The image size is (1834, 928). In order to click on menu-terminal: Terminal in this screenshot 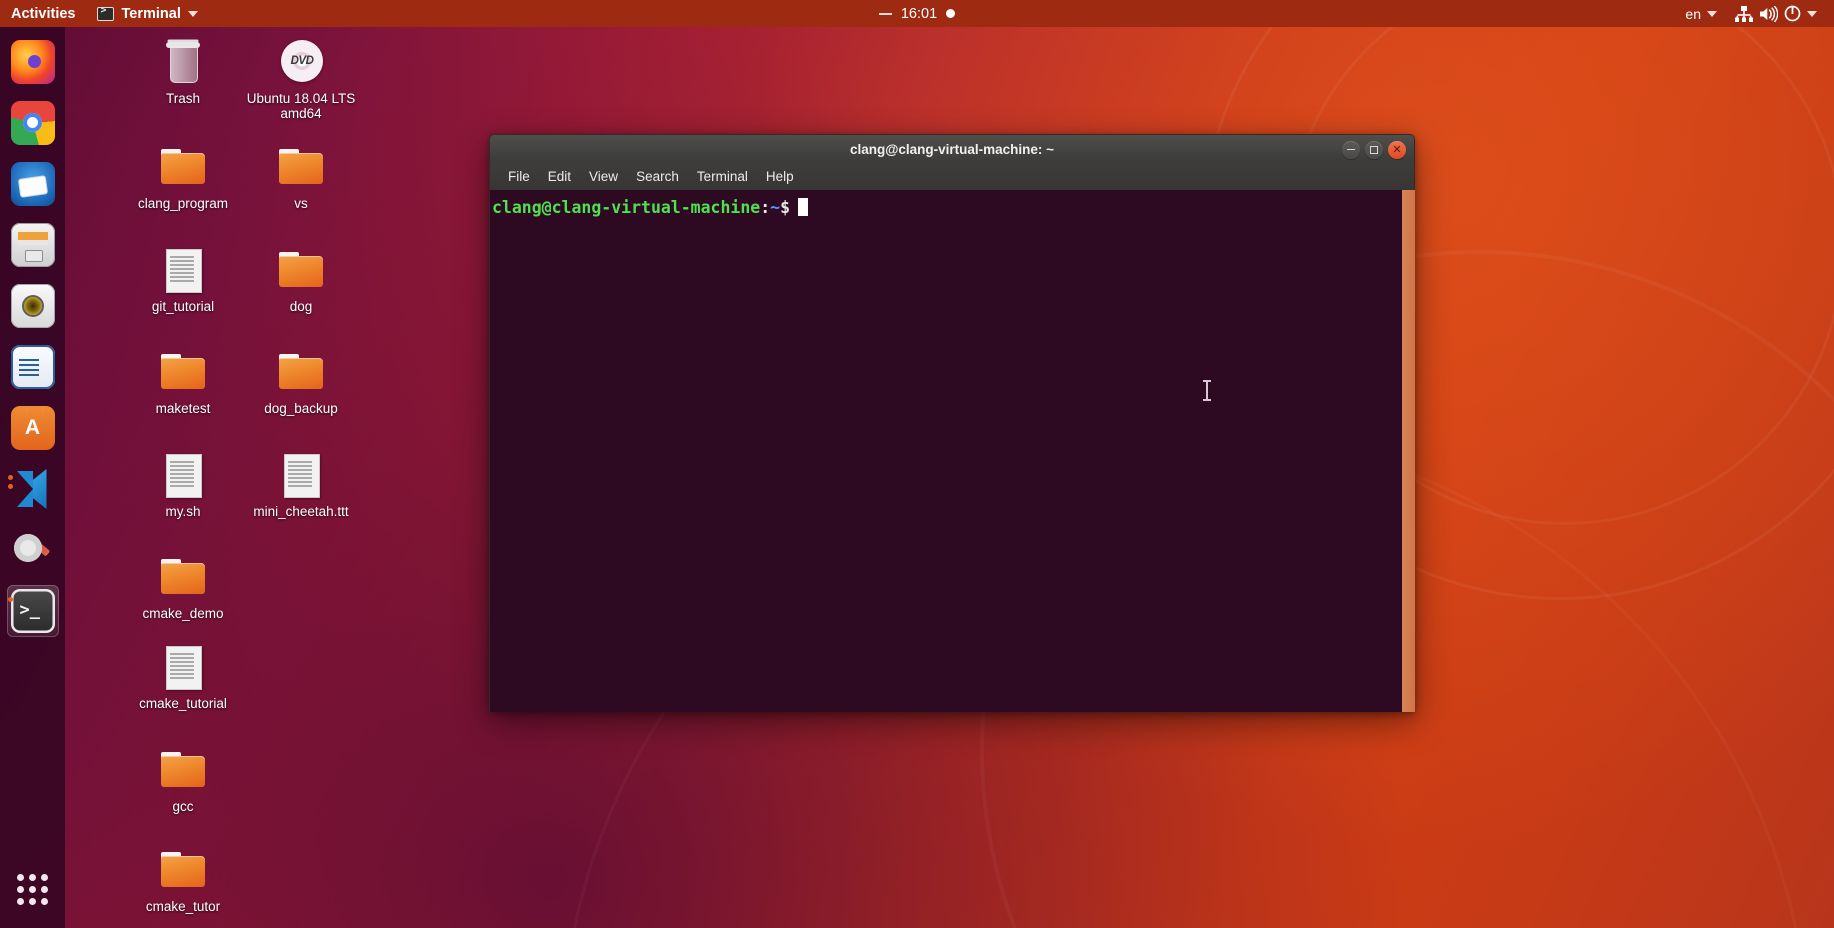, I will do `click(722, 176)`.